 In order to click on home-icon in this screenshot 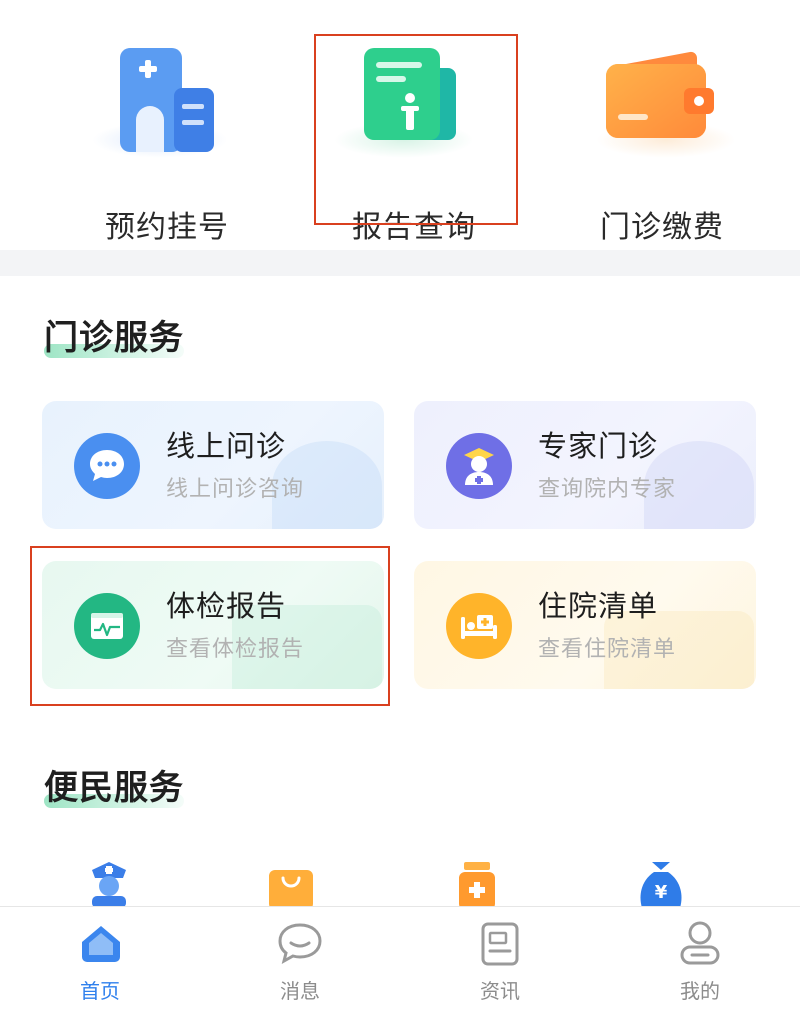, I will do `click(101, 944)`.